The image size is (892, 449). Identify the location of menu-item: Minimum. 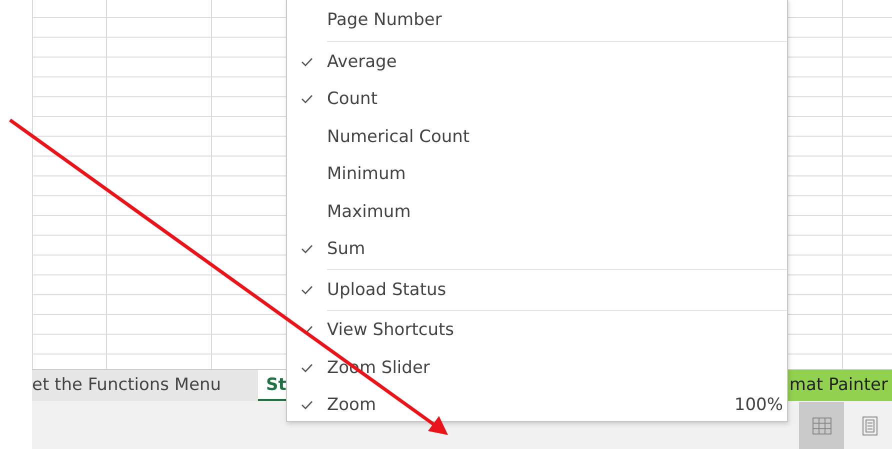
(537, 174).